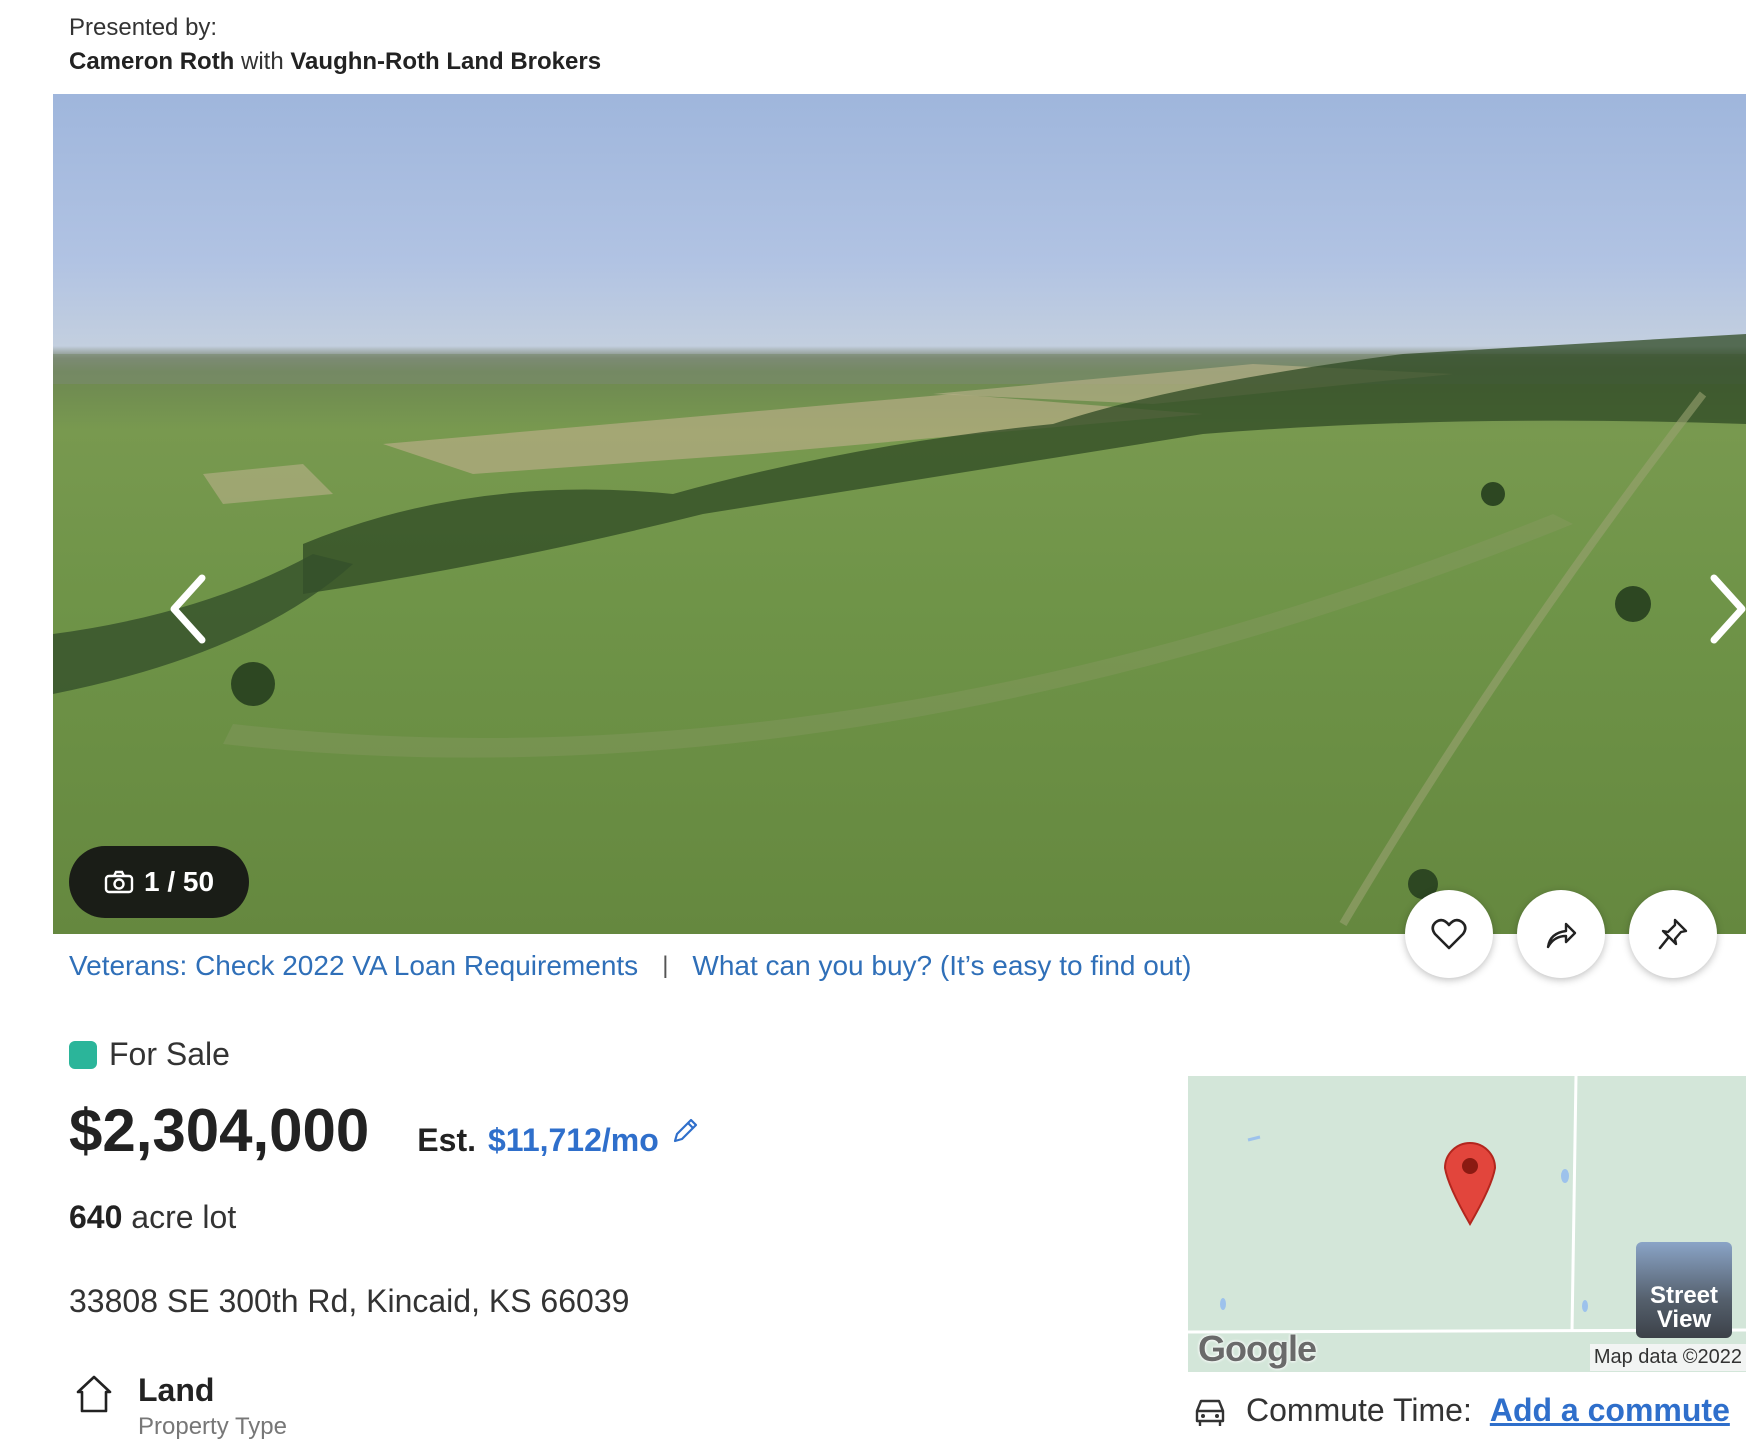  What do you see at coordinates (96, 1217) in the screenshot?
I see `lot-size-value: 640` at bounding box center [96, 1217].